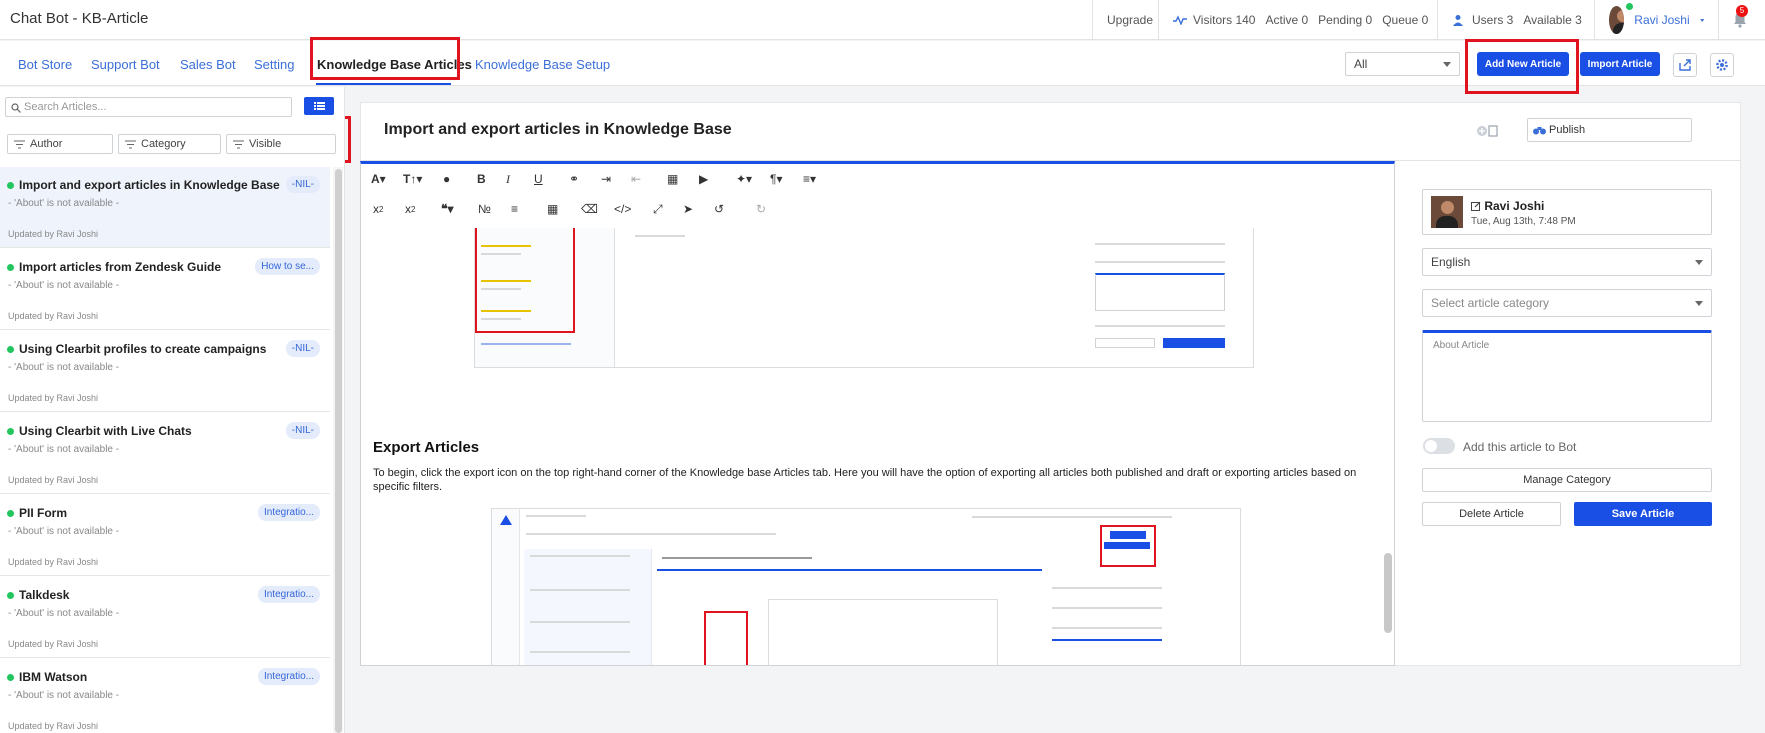 The width and height of the screenshot is (1765, 733). Describe the element at coordinates (125, 64) in the screenshot. I see `tab-support-bot: Support Bot` at that location.